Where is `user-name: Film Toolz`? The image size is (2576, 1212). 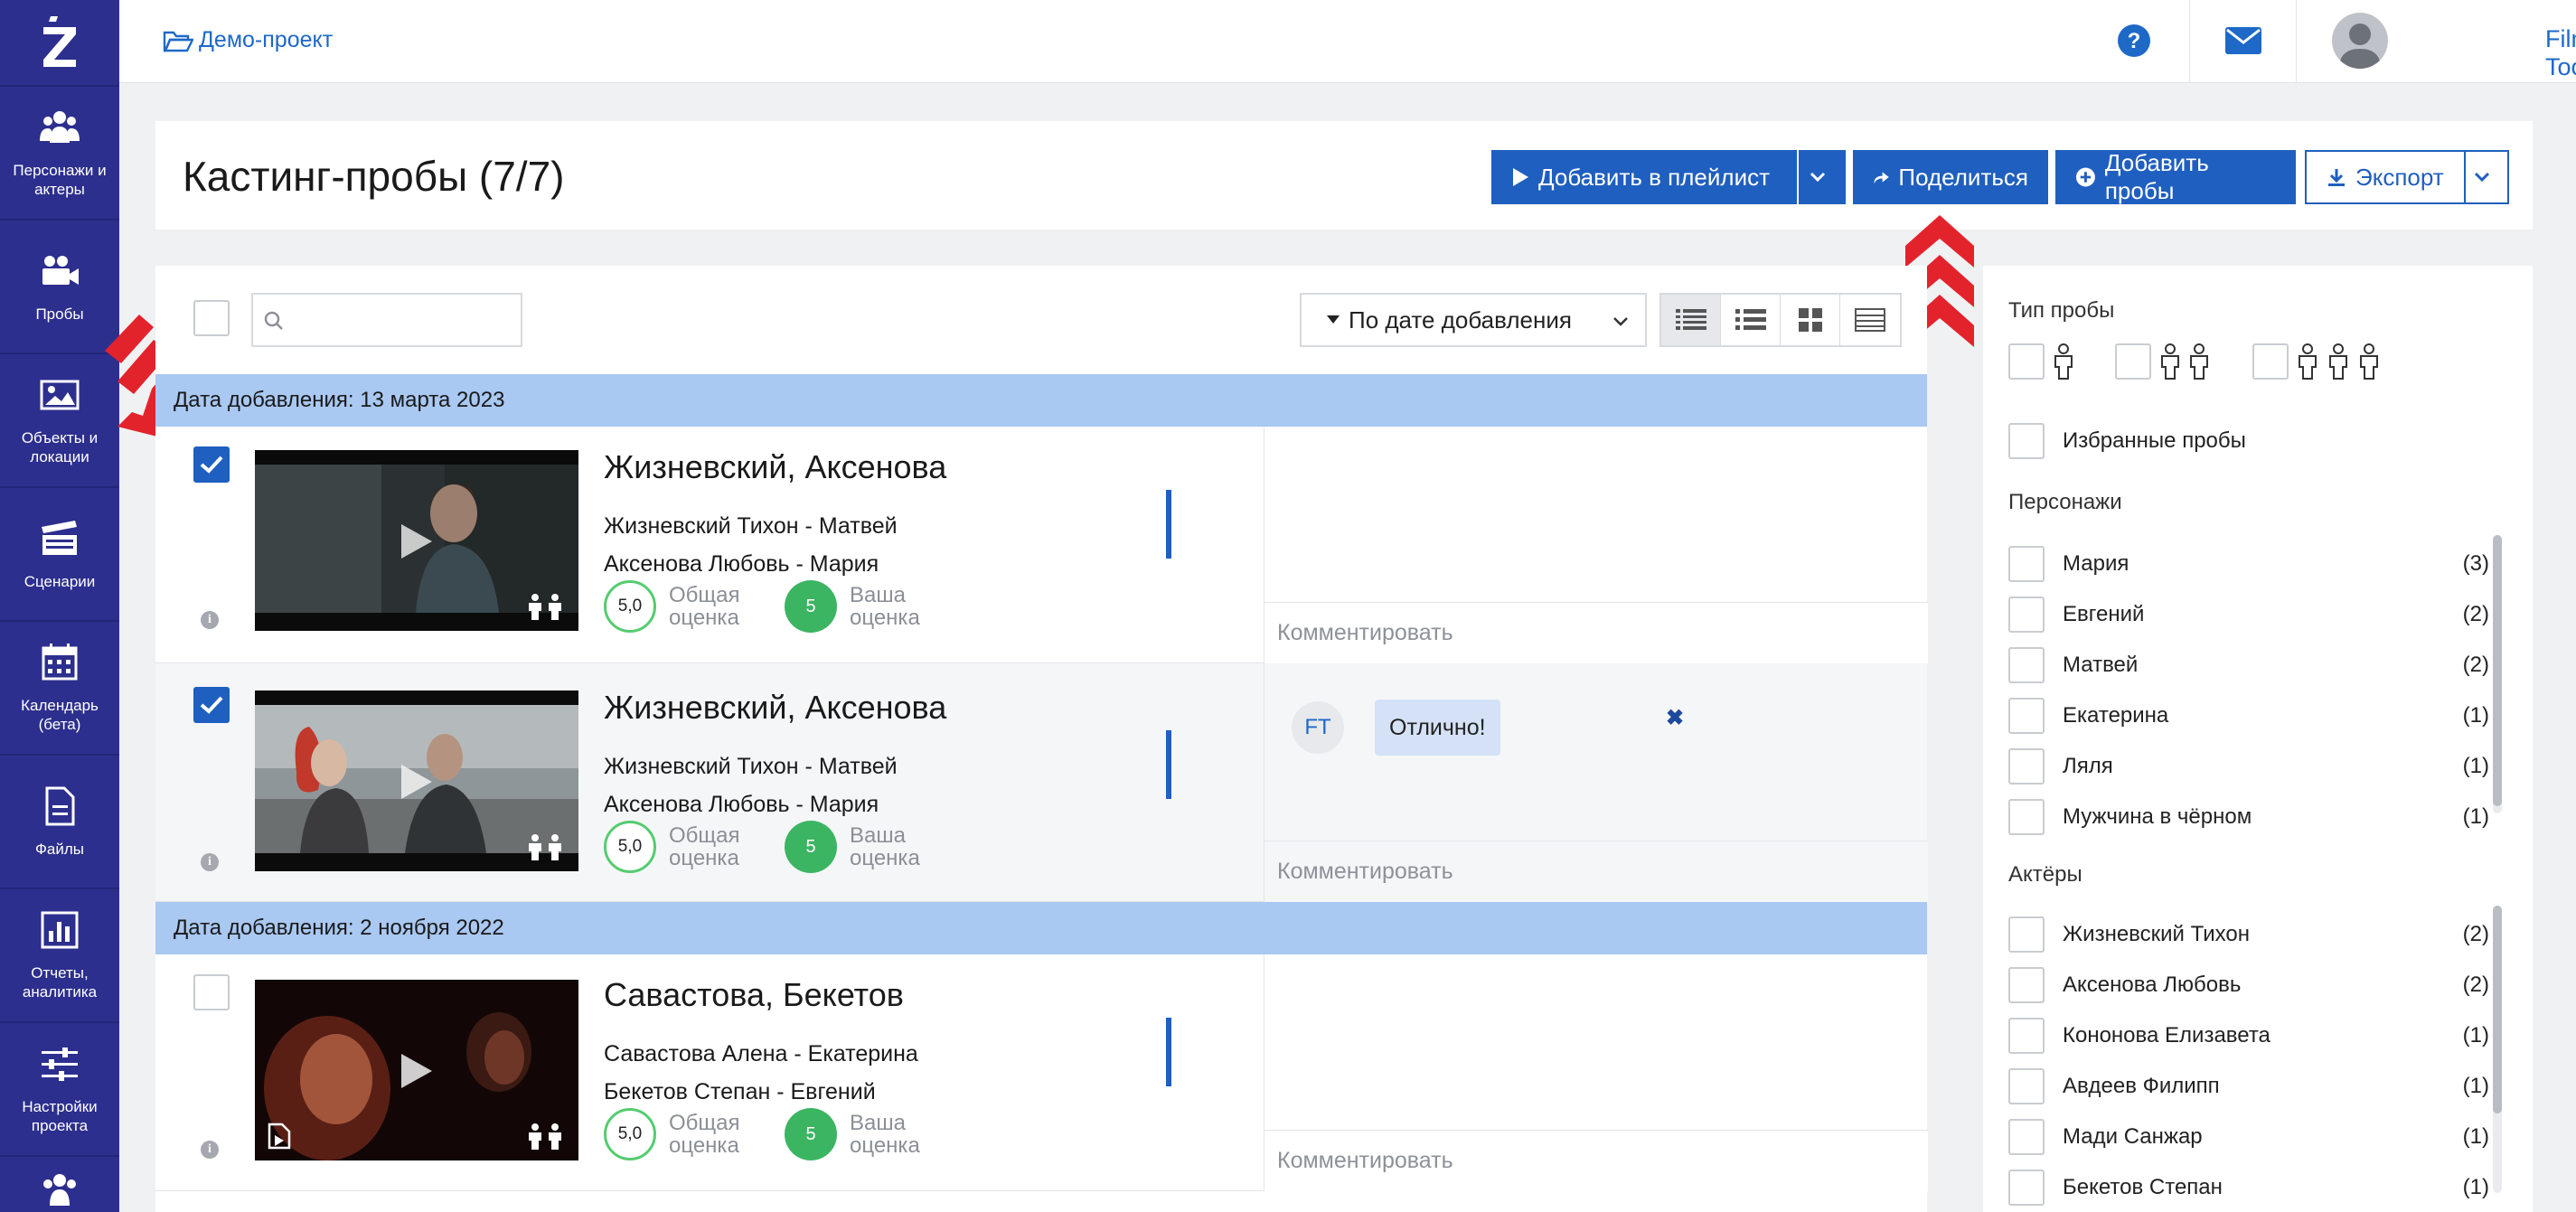
user-name: Film Toolz is located at coordinates (2560, 53).